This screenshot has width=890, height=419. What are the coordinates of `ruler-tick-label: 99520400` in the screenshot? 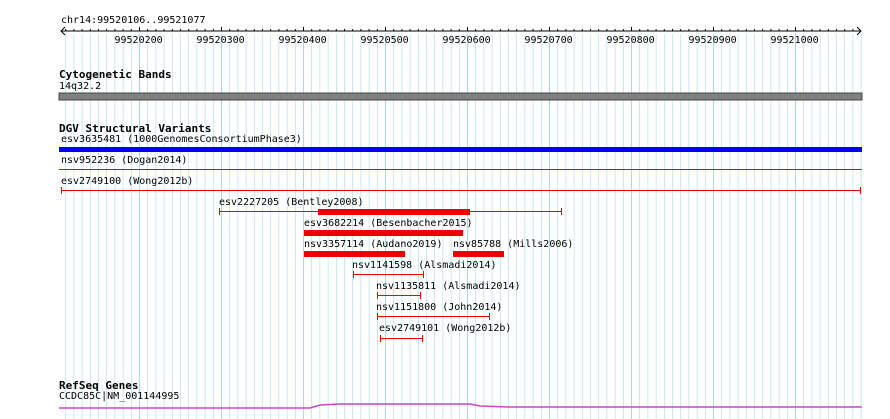 It's located at (302, 40).